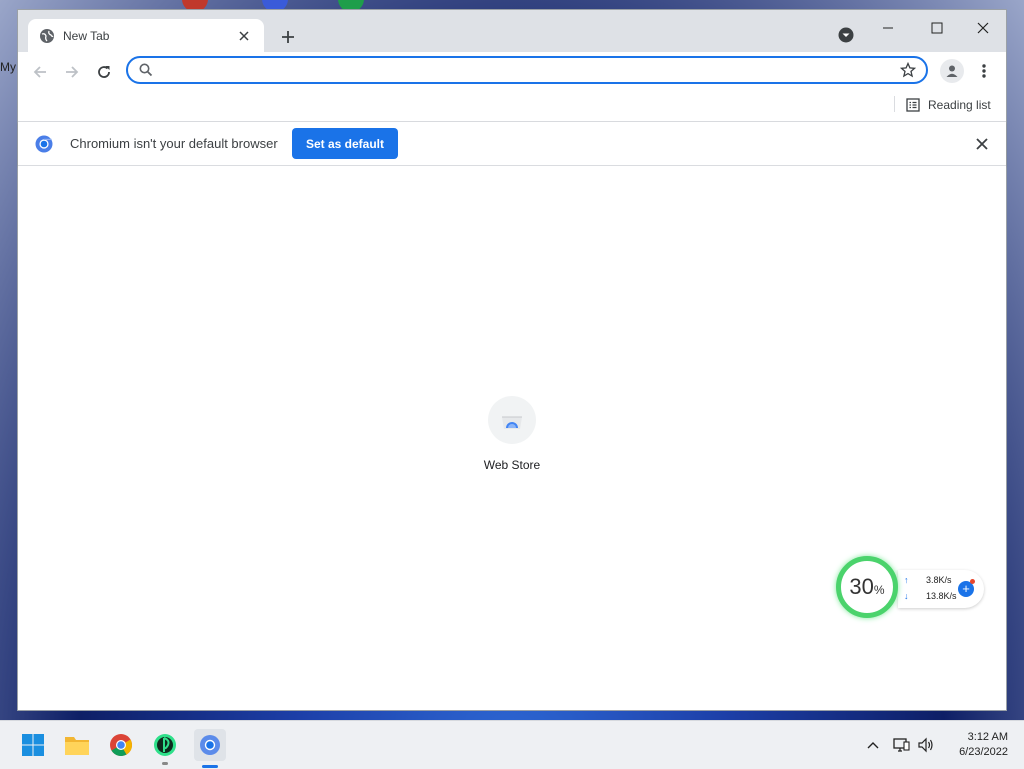 The image size is (1024, 769). Describe the element at coordinates (512, 744) in the screenshot. I see `taskbar: 3:12 AM 6/23/2022` at that location.